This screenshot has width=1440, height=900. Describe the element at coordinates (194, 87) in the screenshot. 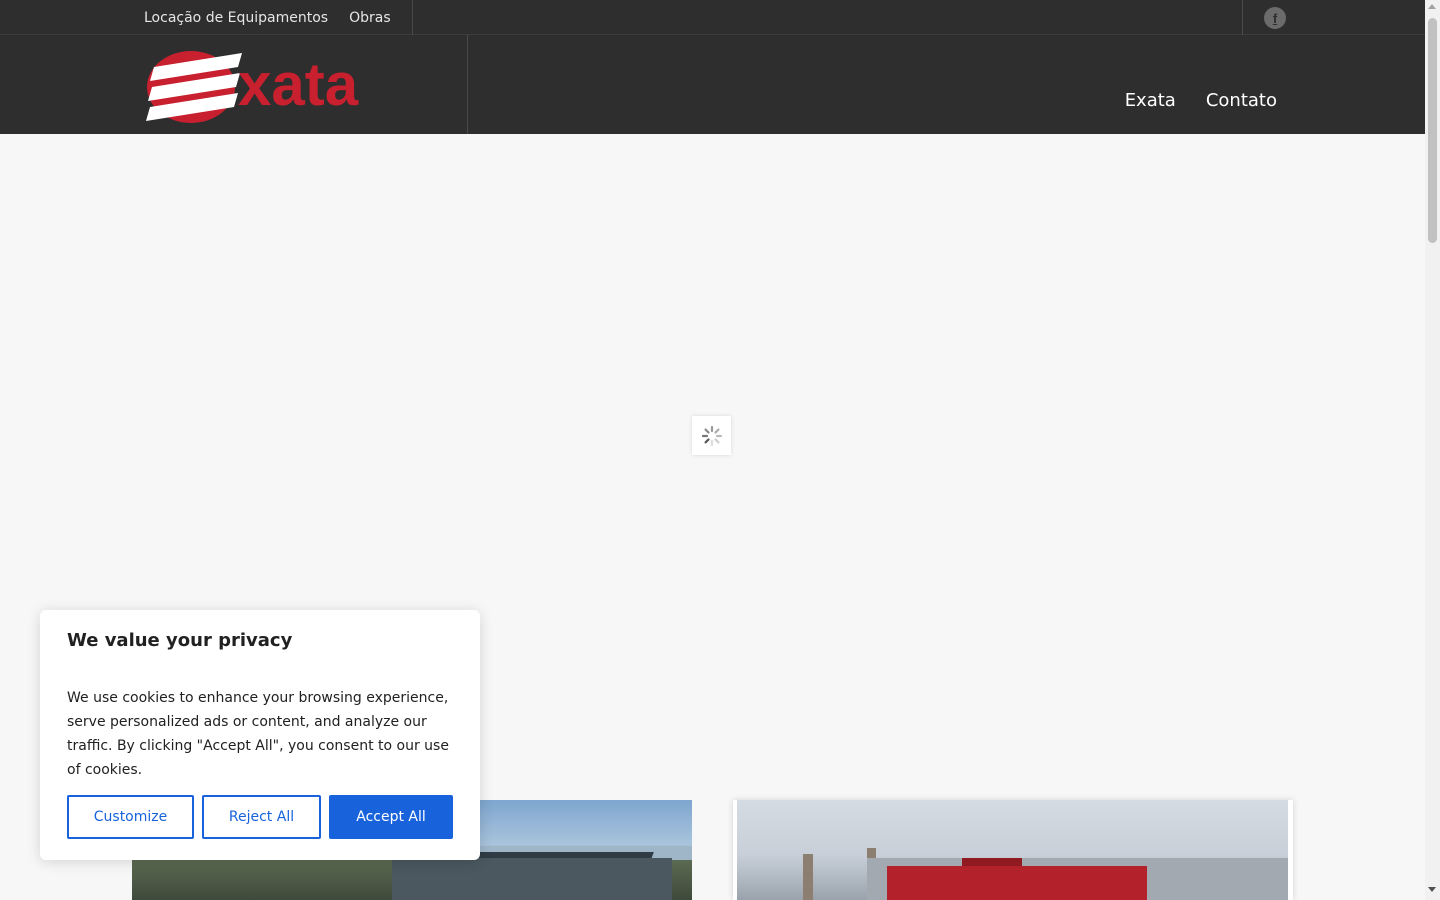

I see `logo-emblem-icon` at that location.